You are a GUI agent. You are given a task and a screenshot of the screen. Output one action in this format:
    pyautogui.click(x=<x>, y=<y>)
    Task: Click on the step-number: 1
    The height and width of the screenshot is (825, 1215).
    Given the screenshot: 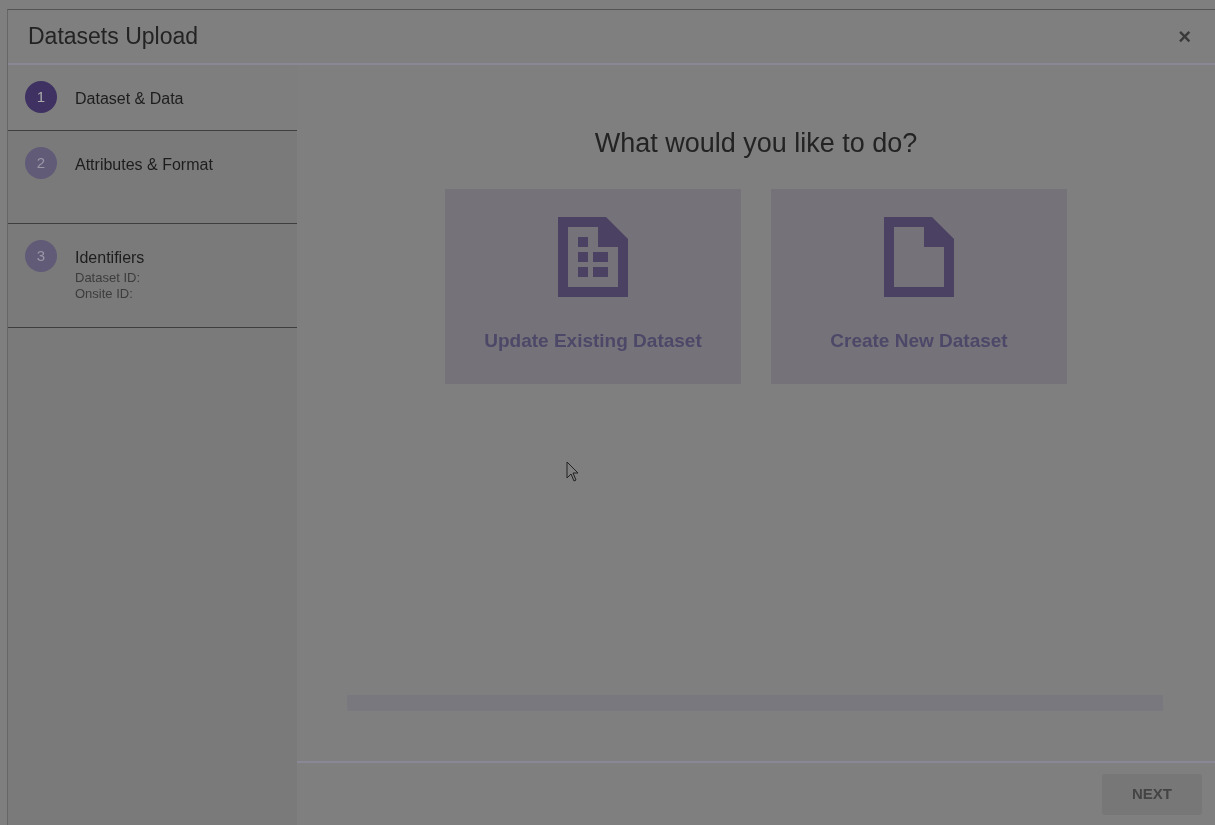 What is the action you would take?
    pyautogui.click(x=41, y=97)
    